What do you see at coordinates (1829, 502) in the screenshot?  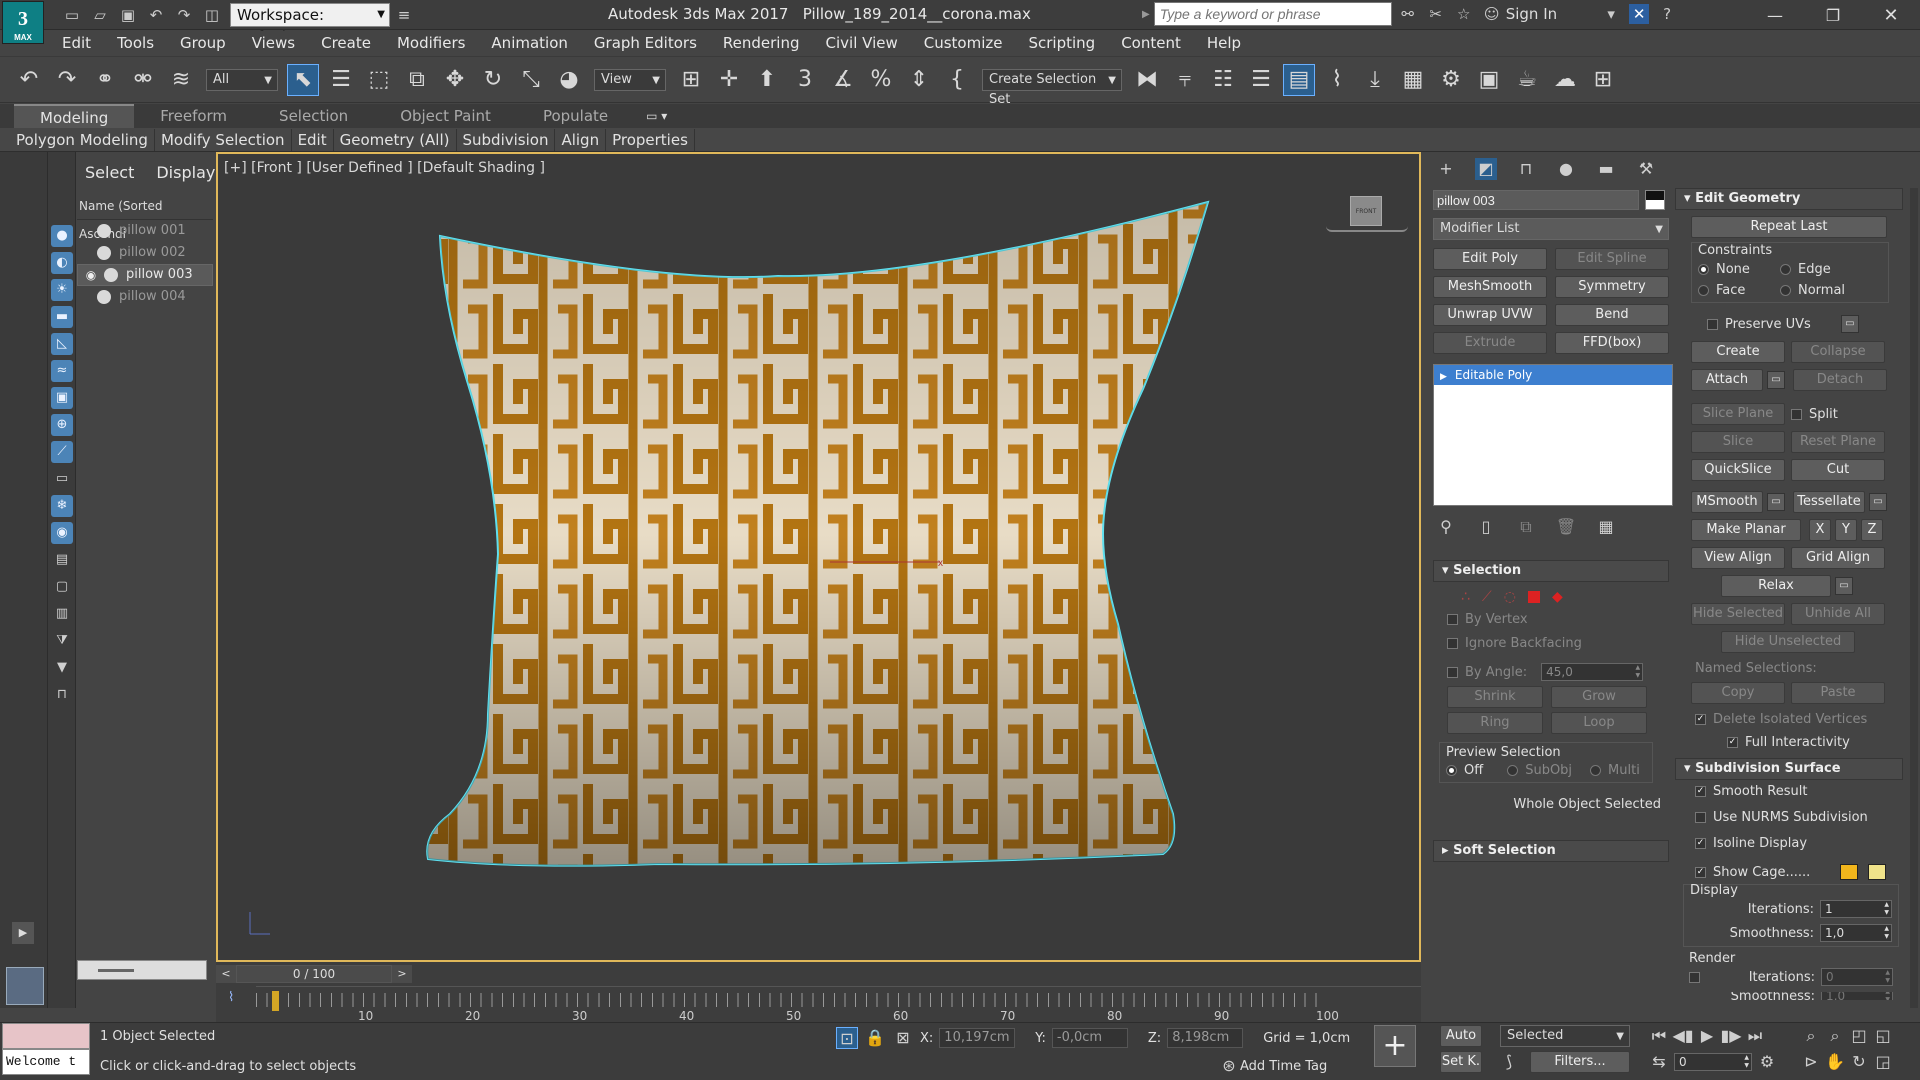 I see `tessellate-button: Tessellate` at bounding box center [1829, 502].